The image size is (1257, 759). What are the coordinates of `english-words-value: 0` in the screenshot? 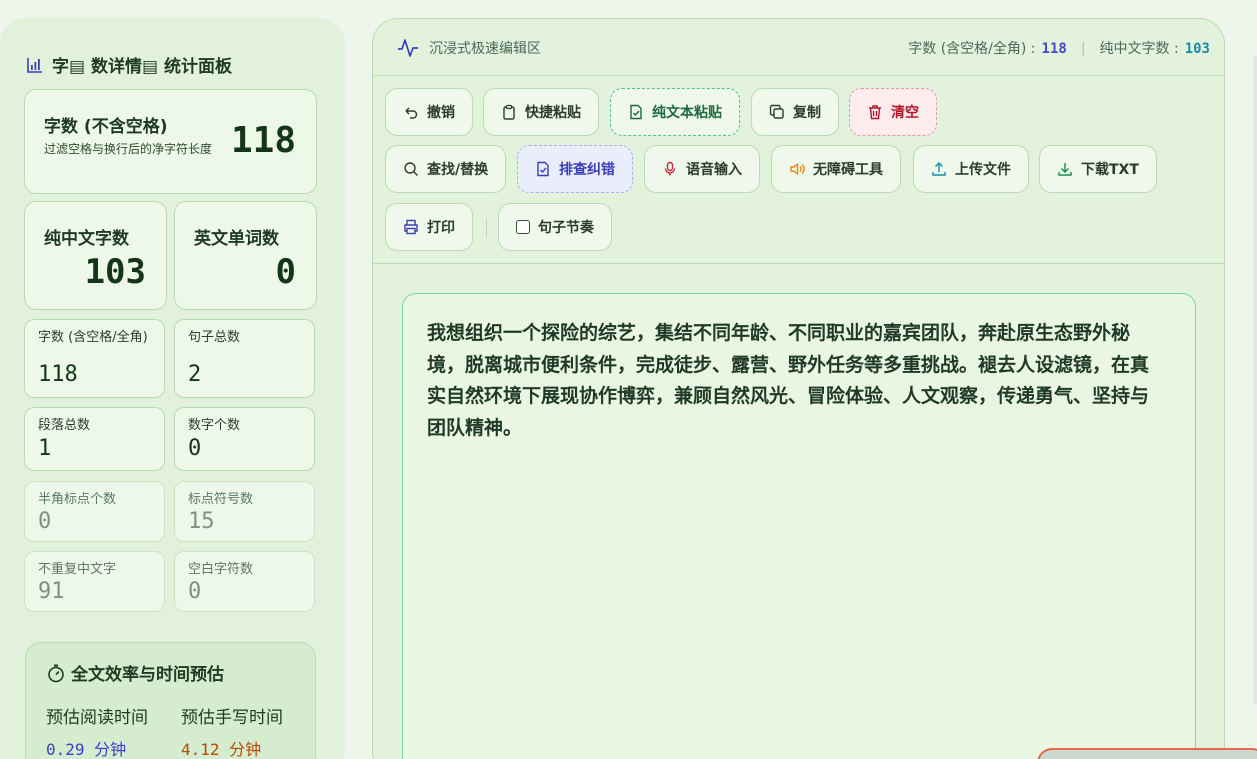 It's located at (285, 272).